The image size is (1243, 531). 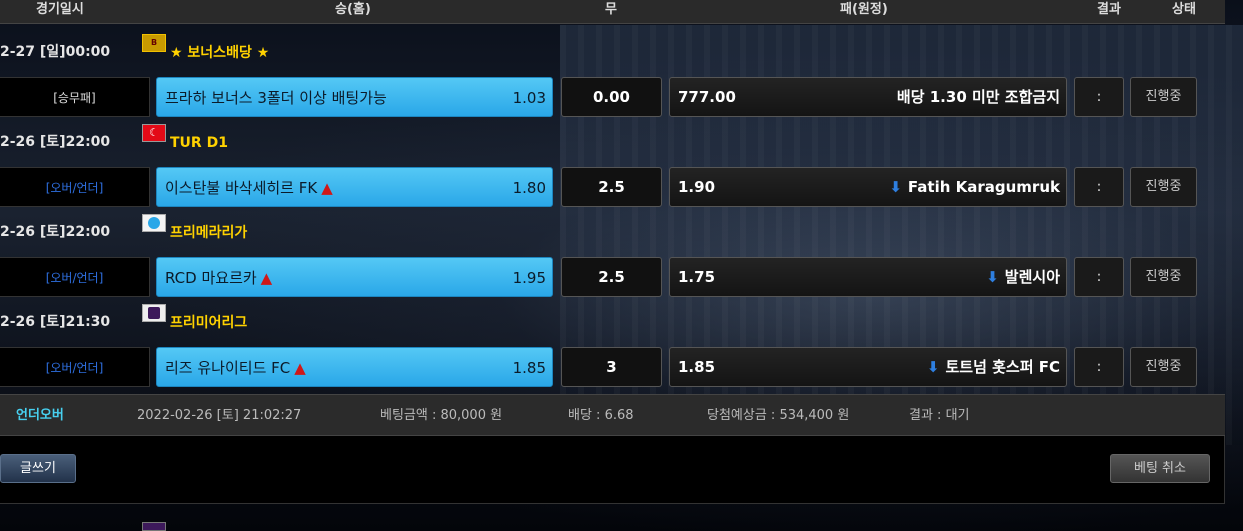 What do you see at coordinates (354, 187) in the screenshot?
I see `home-odds-button: 이스탄불 바삭세히르 FK ▲ 1.80` at bounding box center [354, 187].